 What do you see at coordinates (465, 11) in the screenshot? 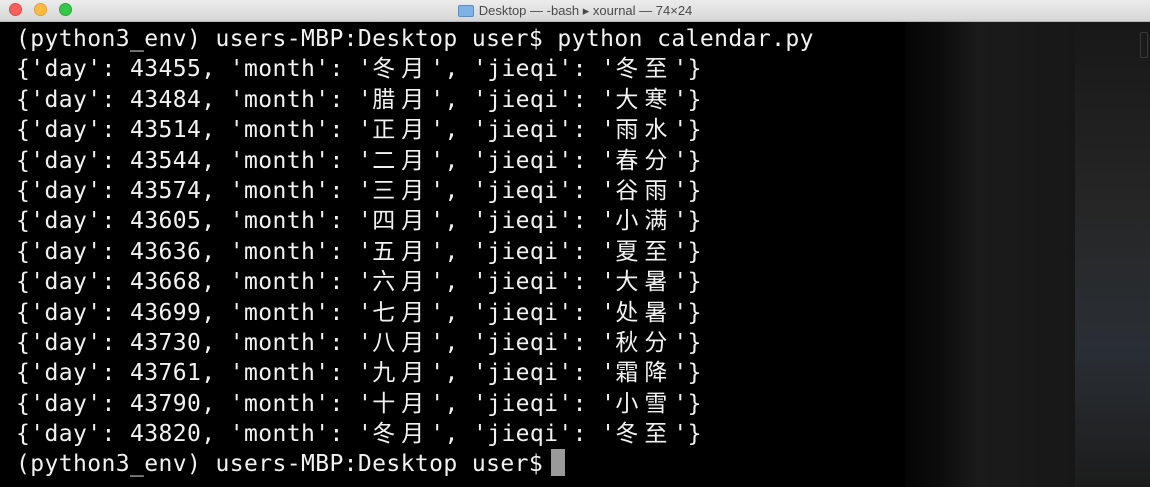
I see `folder-icon` at bounding box center [465, 11].